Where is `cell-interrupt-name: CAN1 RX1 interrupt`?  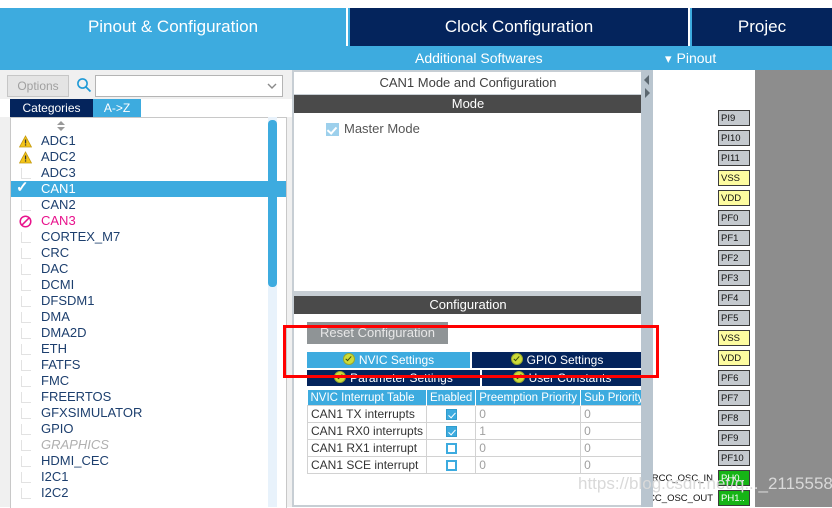 cell-interrupt-name: CAN1 RX1 interrupt is located at coordinates (367, 448).